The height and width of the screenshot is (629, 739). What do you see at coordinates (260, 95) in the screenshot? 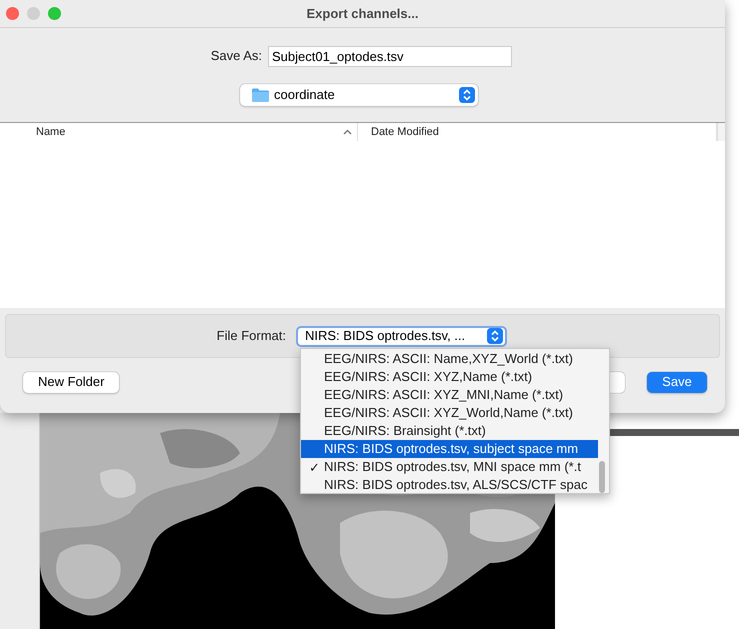
I see `folder-icon` at bounding box center [260, 95].